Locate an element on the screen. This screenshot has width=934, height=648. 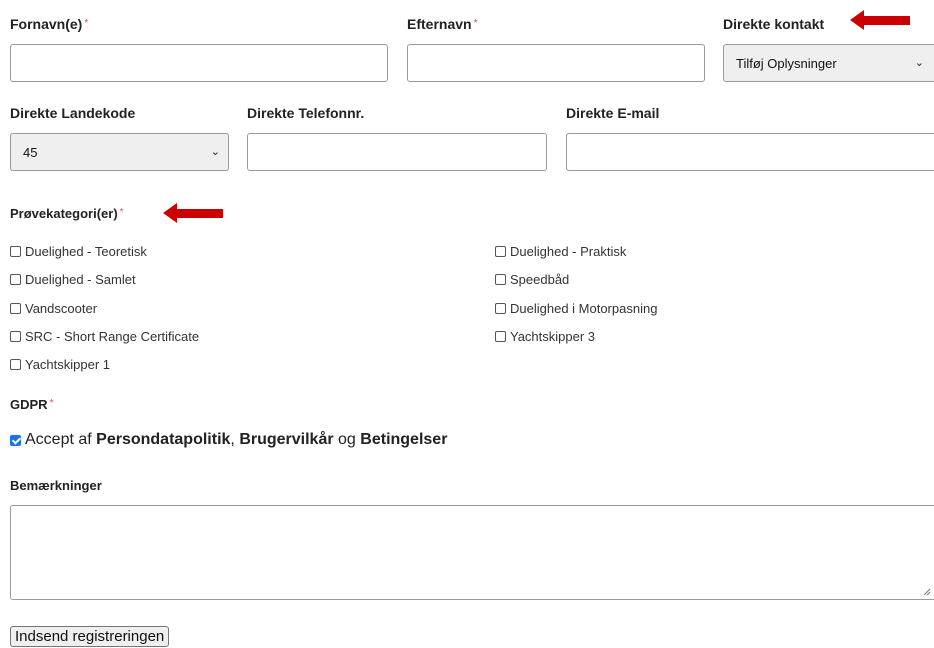
category-checkbox-row: Duelighed - Samlet is located at coordinates (73, 279).